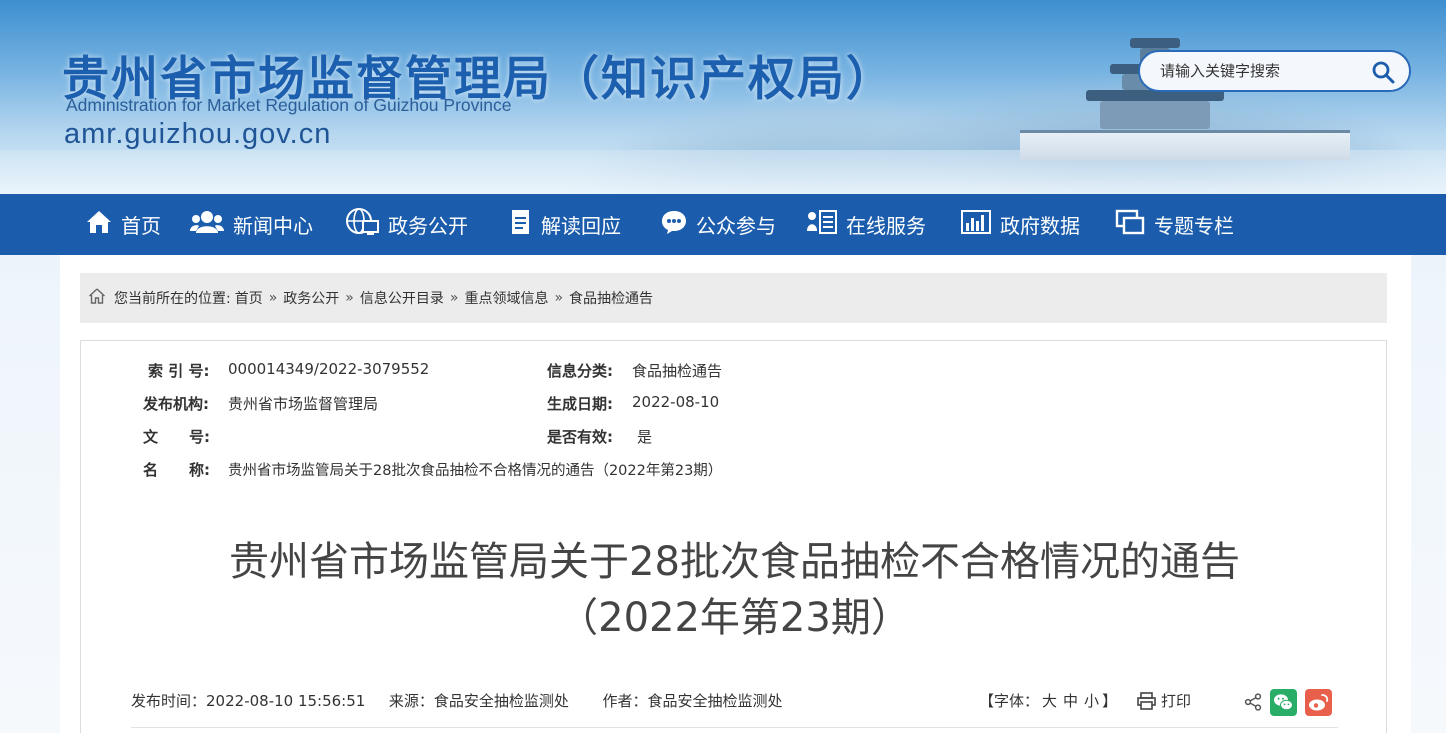  What do you see at coordinates (151, 470) in the screenshot?
I see `doc-name-label: 名` at bounding box center [151, 470].